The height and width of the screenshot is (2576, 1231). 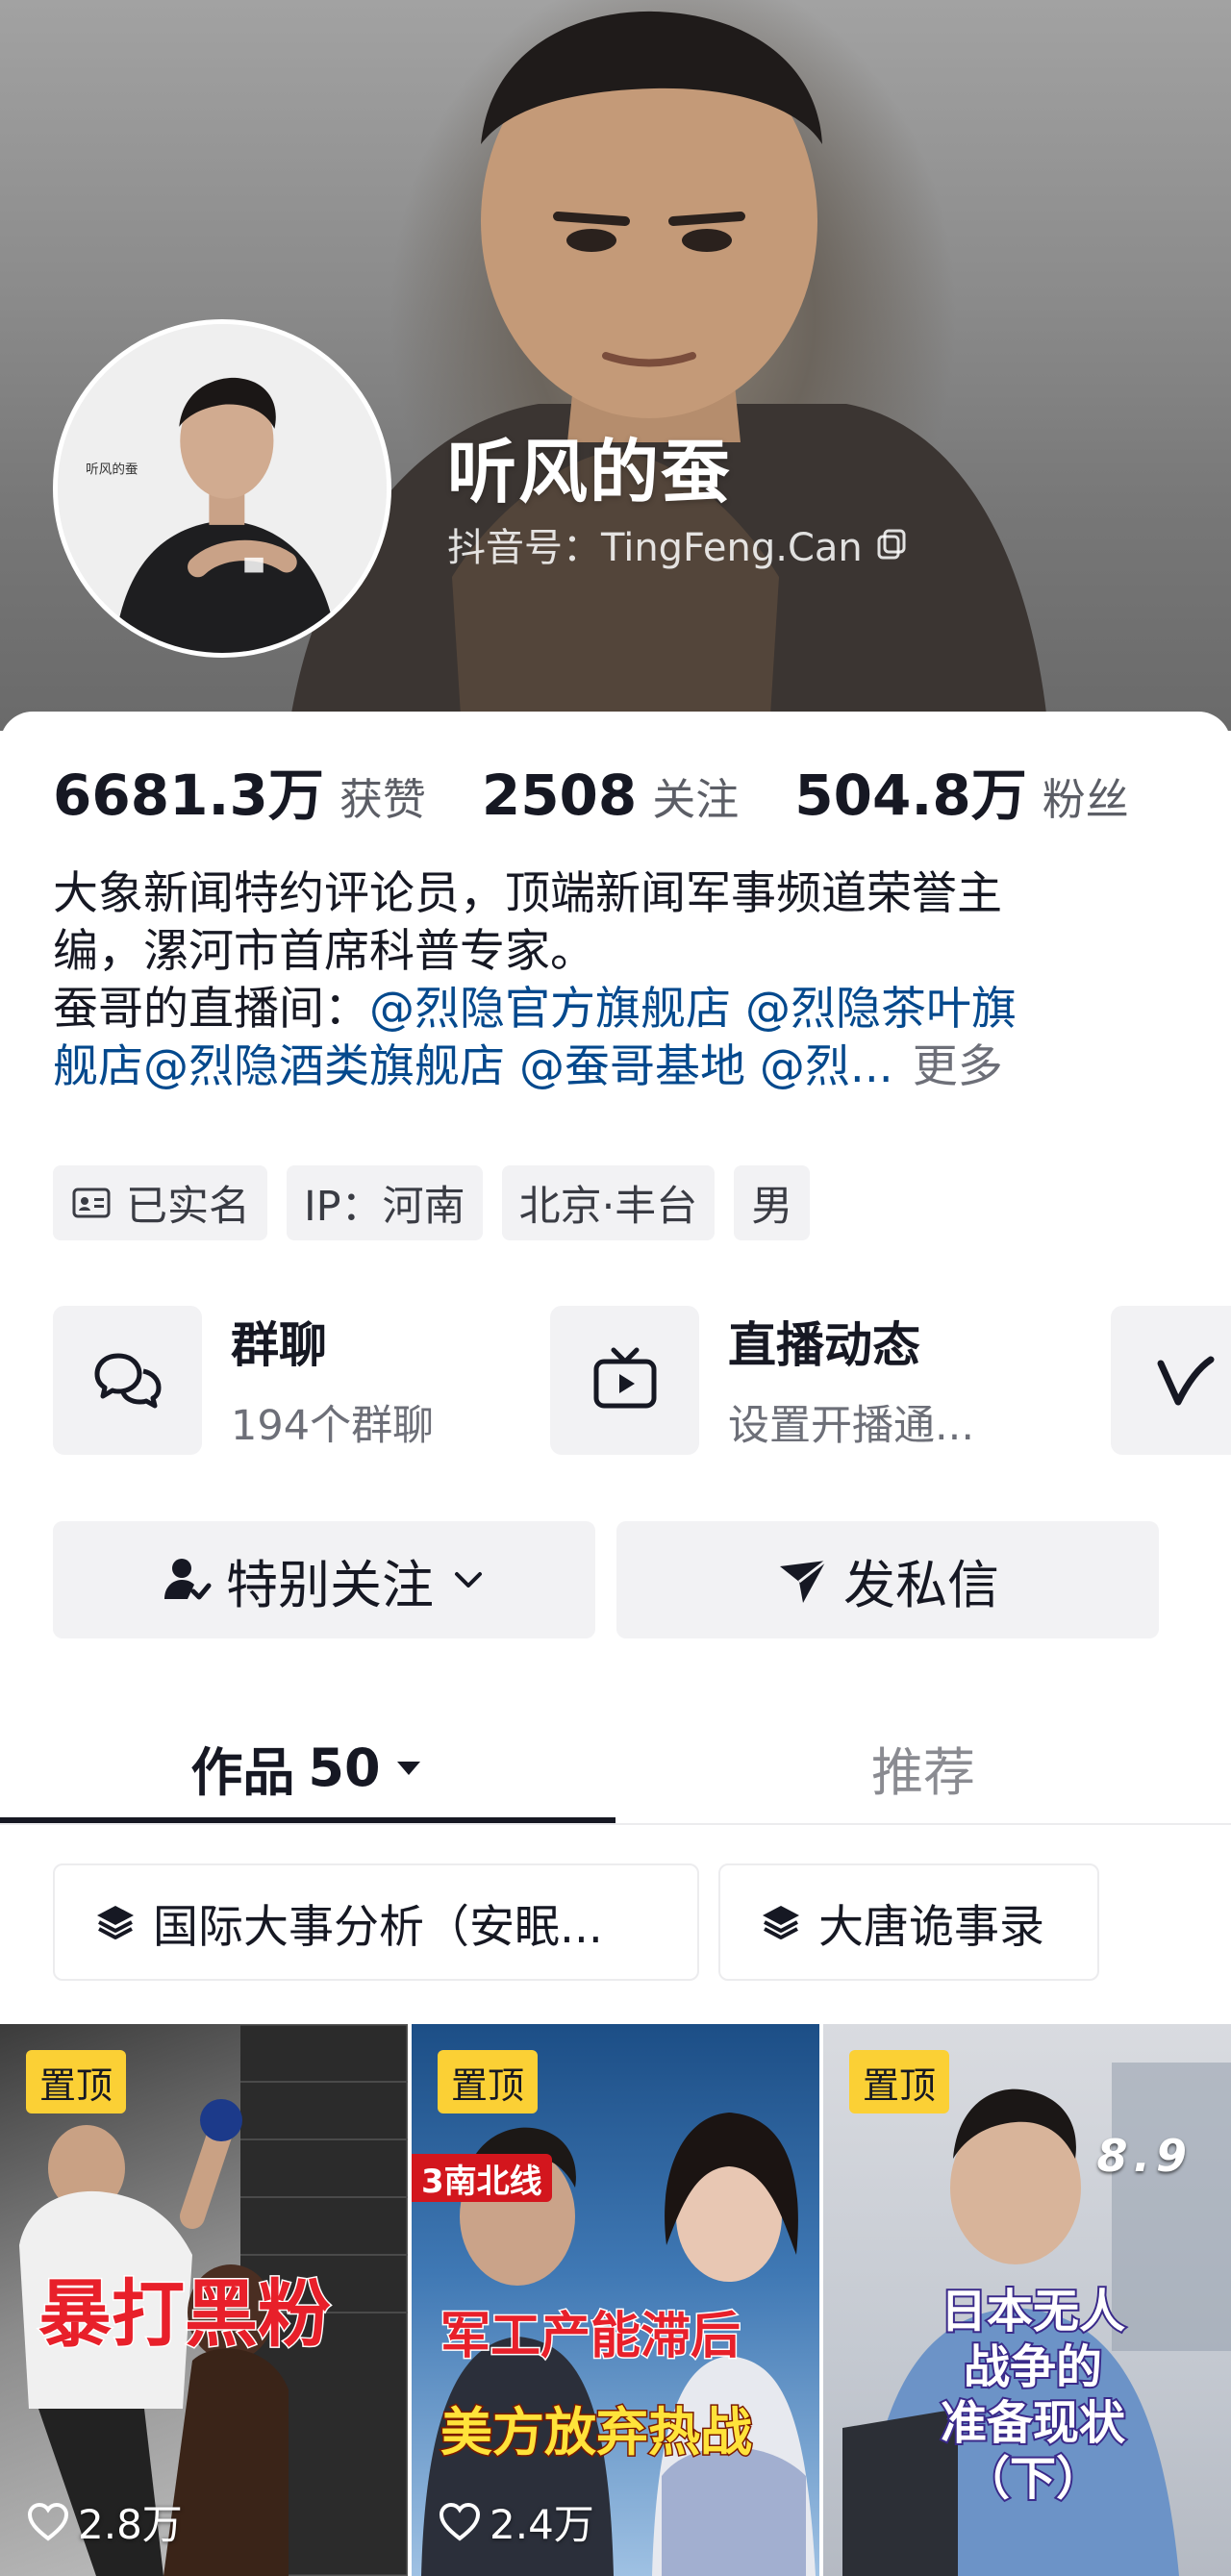 I want to click on like-count: 2.8万, so click(x=104, y=2521).